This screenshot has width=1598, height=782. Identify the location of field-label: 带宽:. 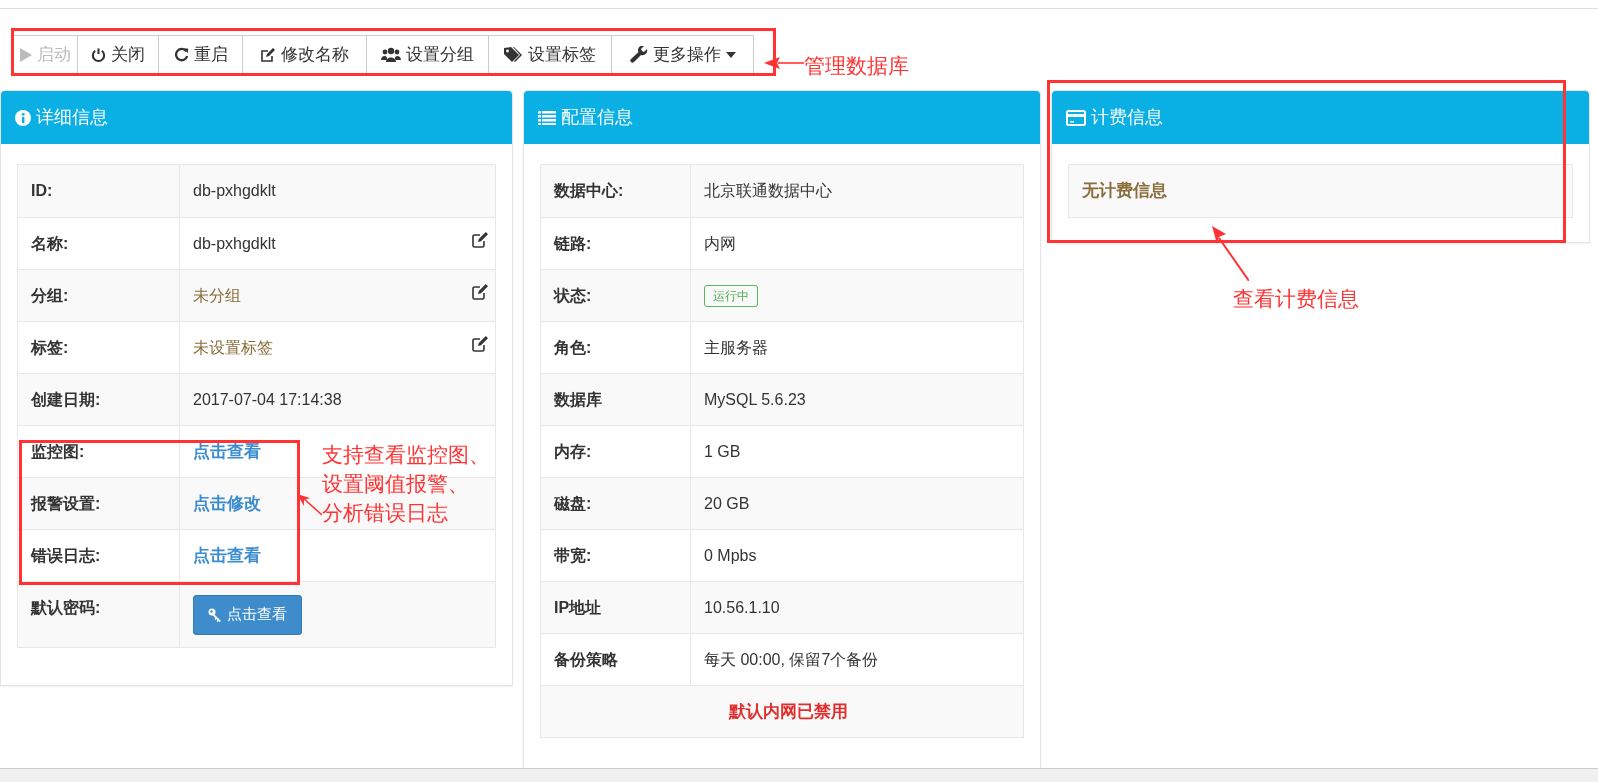
(573, 555).